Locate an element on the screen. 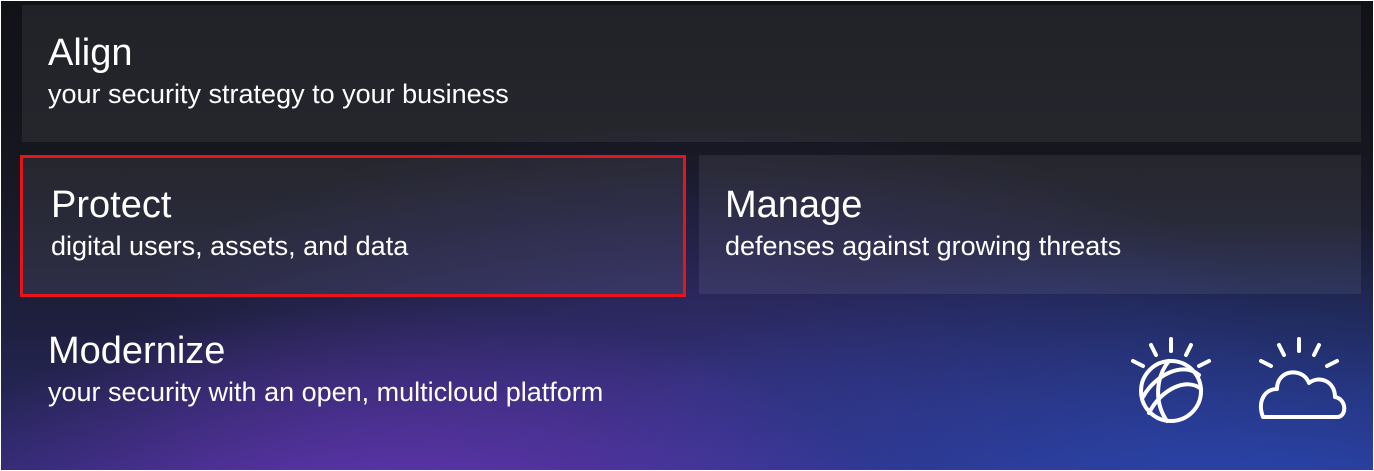 The image size is (1374, 471). manage-title: Manage is located at coordinates (794, 205).